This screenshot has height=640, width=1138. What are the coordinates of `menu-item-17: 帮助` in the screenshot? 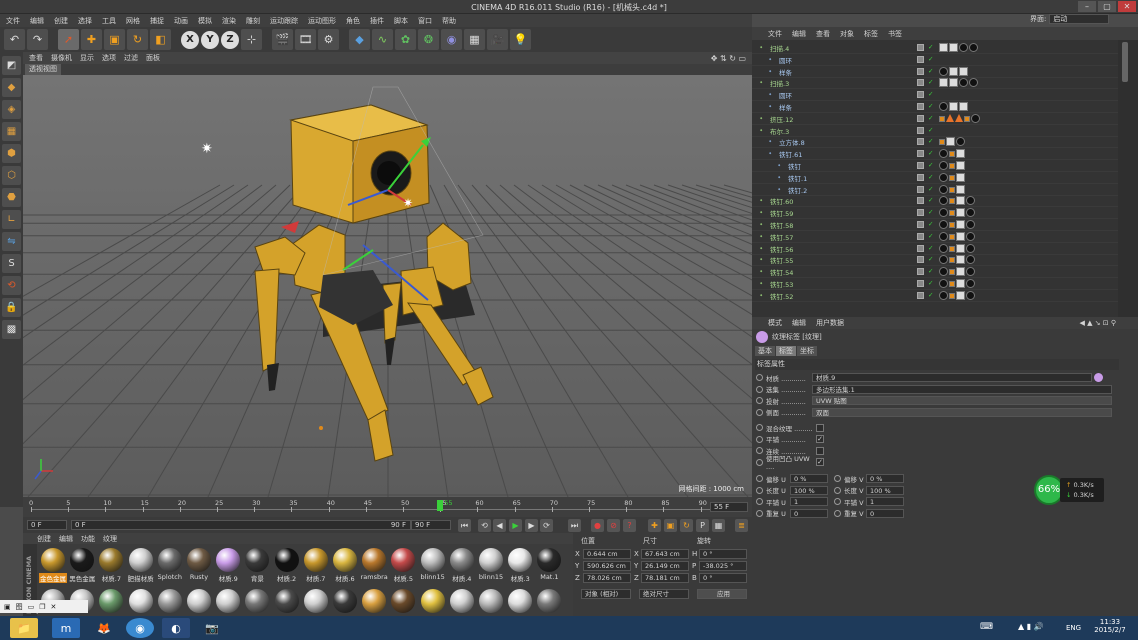 It's located at (449, 21).